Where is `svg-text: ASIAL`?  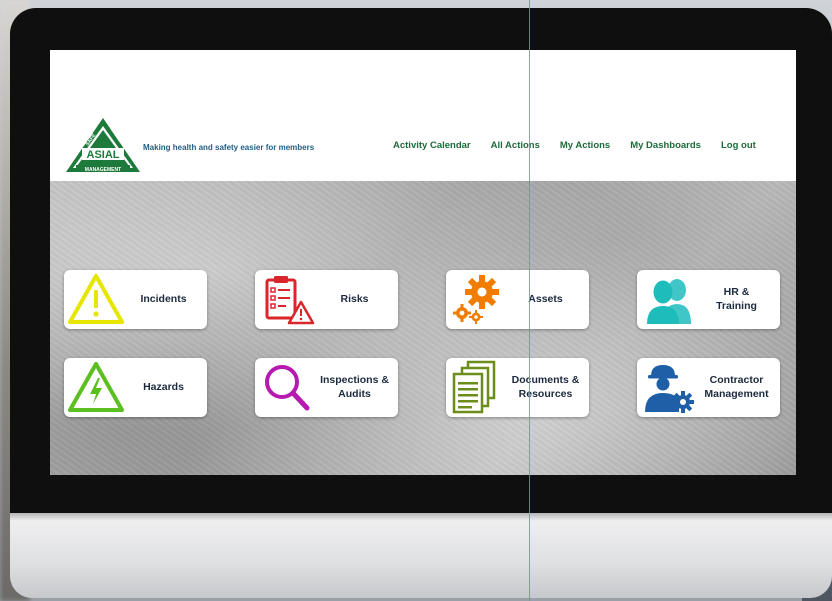
svg-text: ASIAL is located at coordinates (103, 155).